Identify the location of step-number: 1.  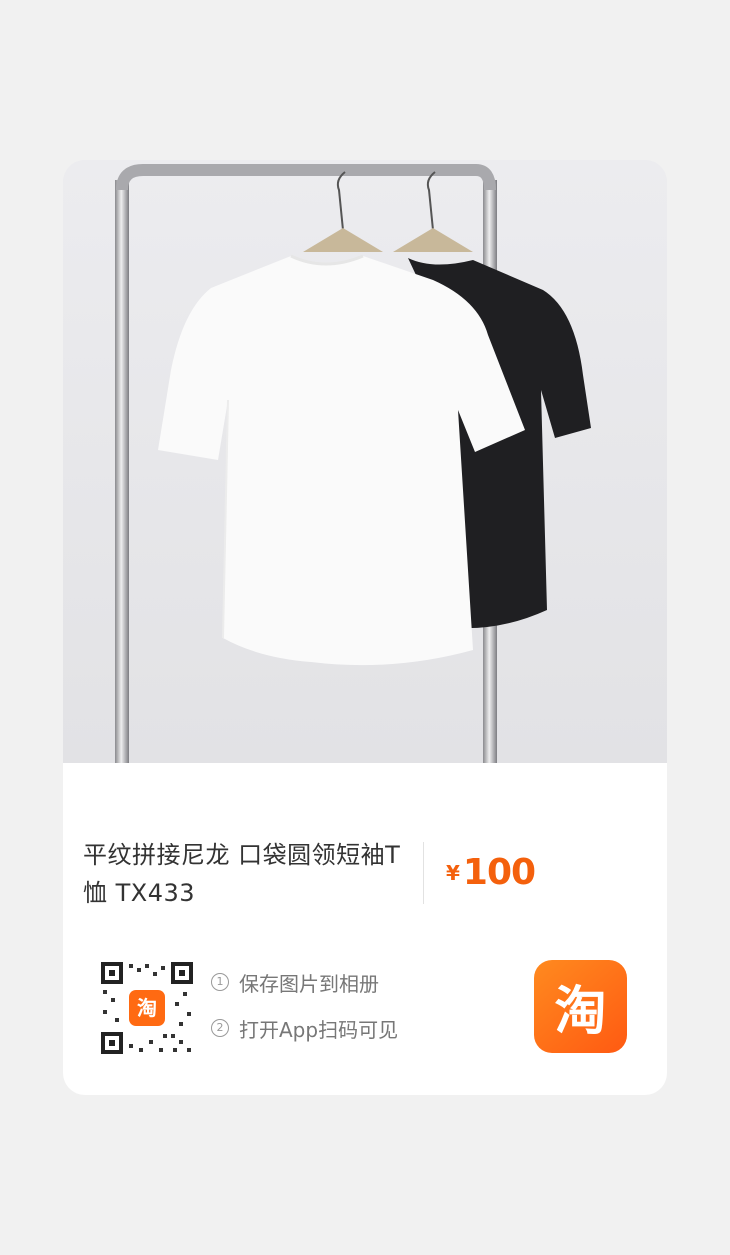
(220, 982).